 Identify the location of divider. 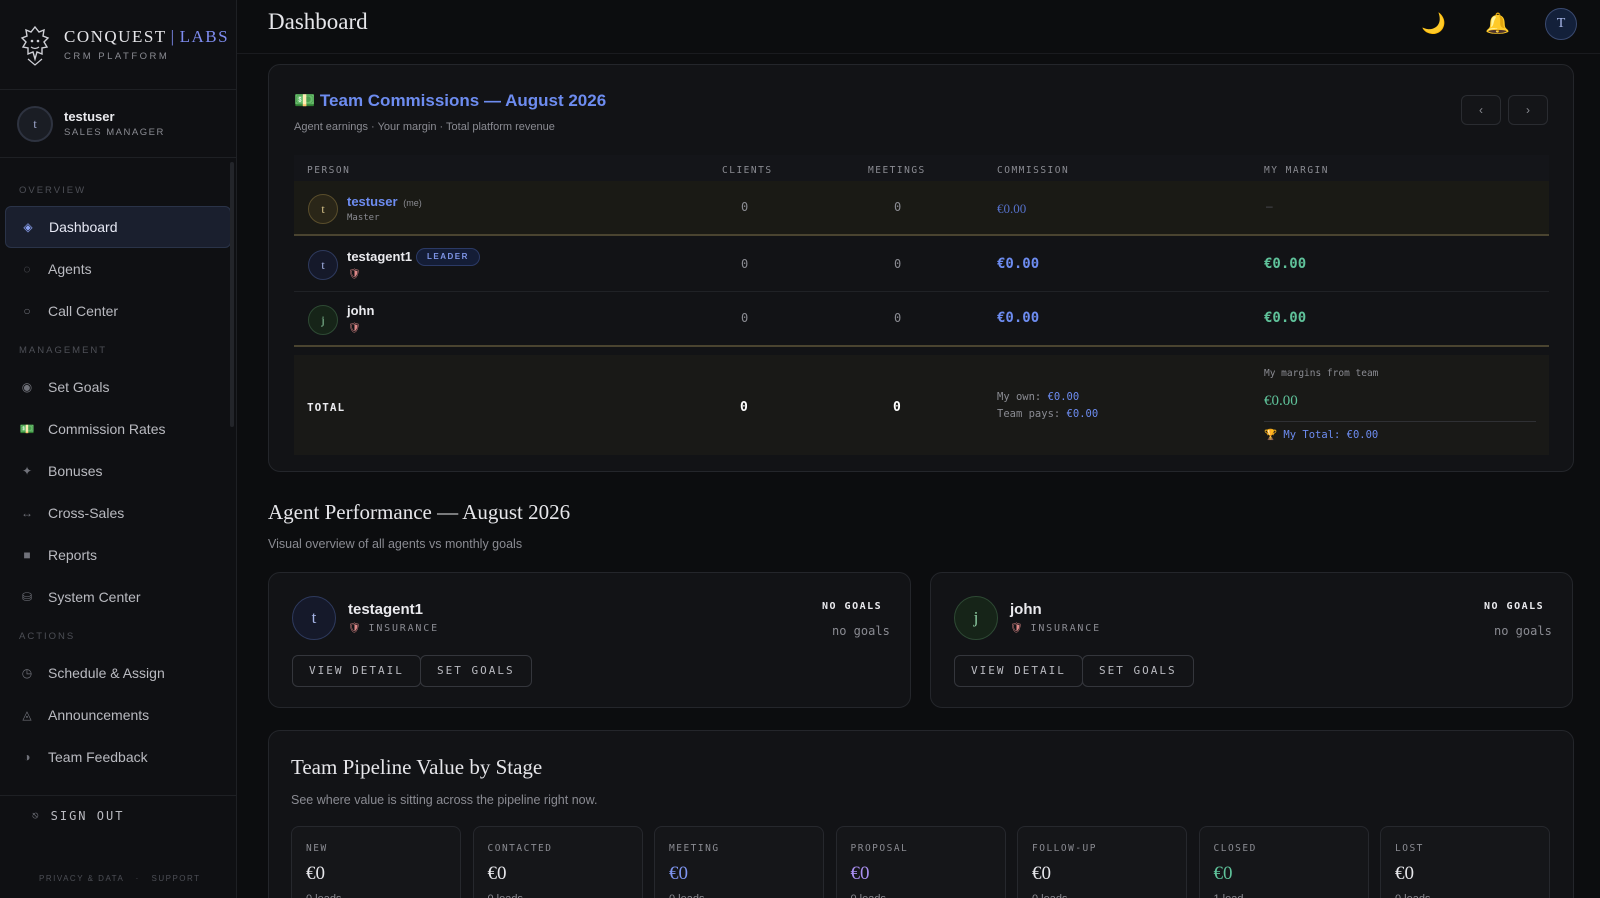
(1400, 421).